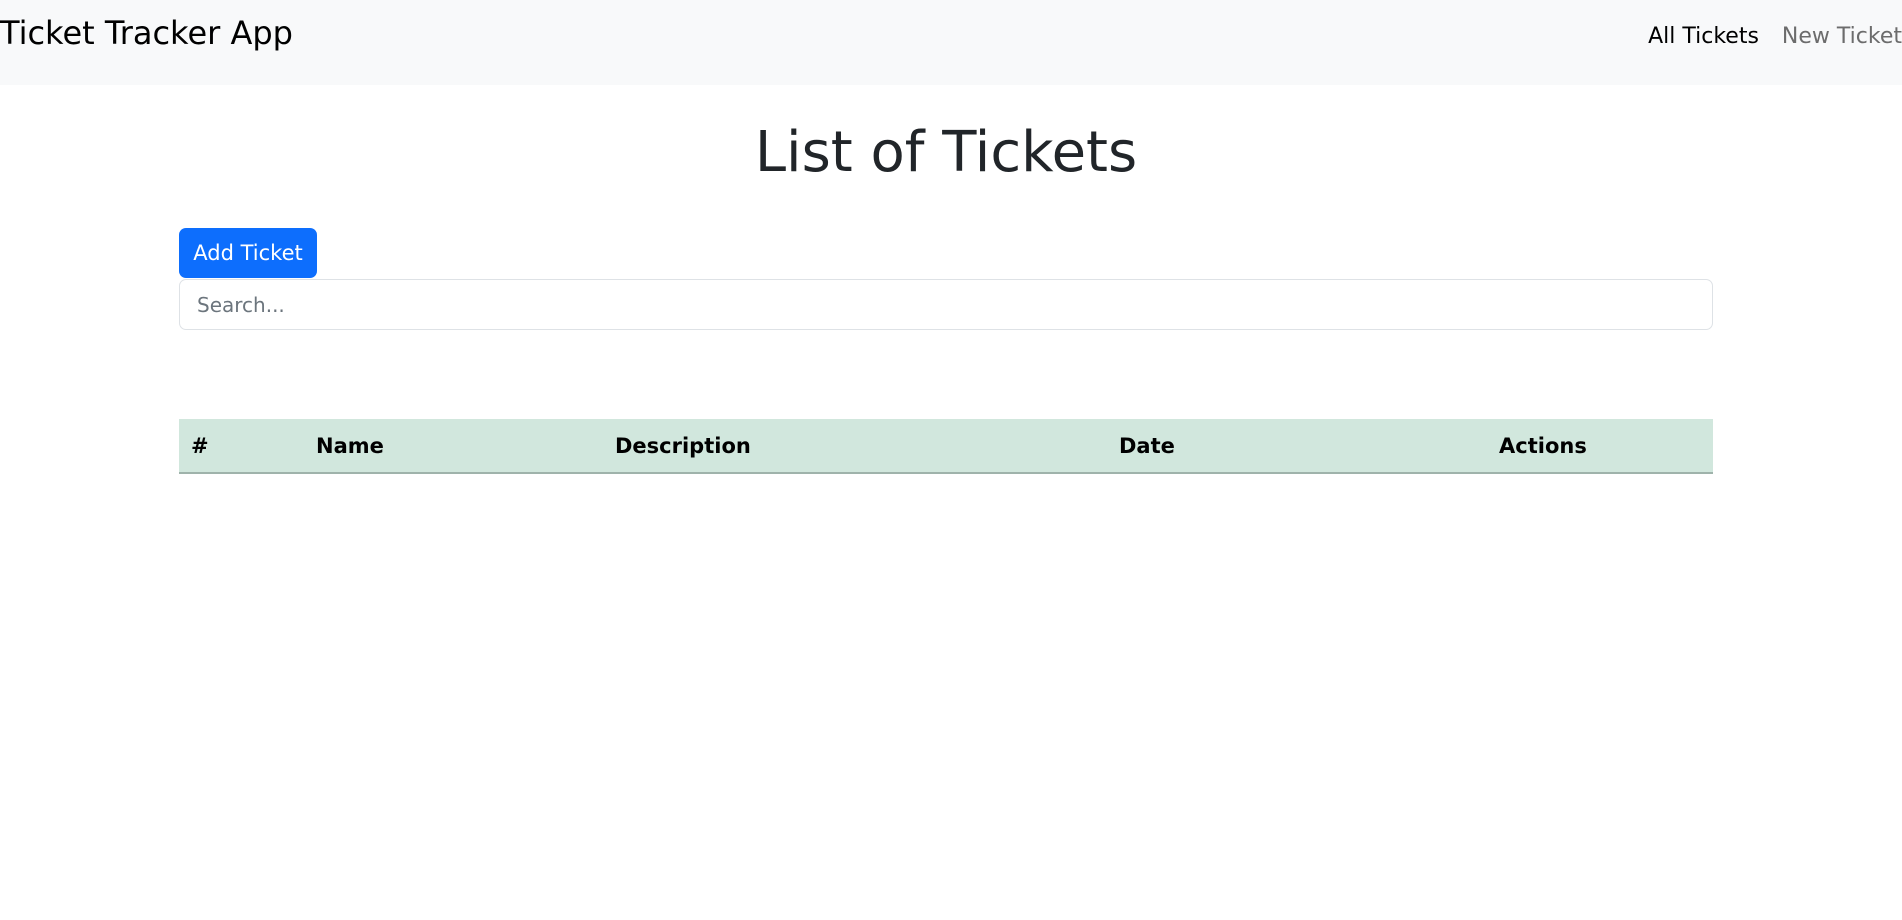  I want to click on table-header-row: # Name Description Date Actions, so click(946, 446).